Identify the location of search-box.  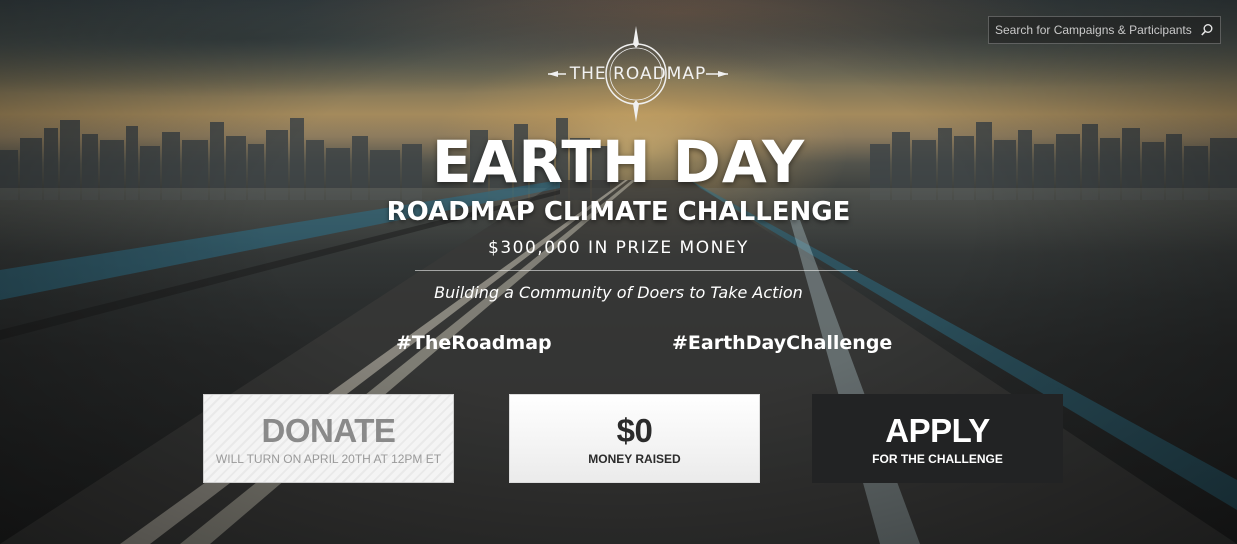
(1104, 30).